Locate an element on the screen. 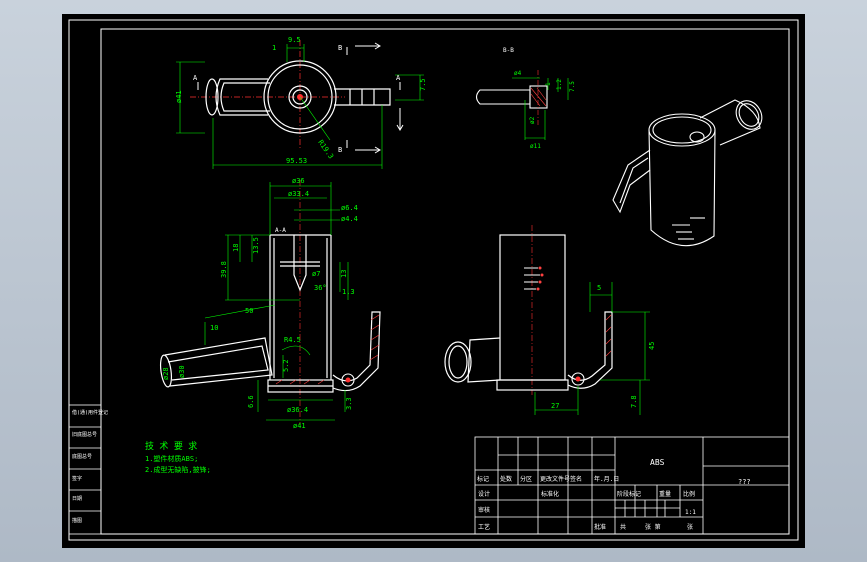 The width and height of the screenshot is (867, 562). section-aa-title: A-A is located at coordinates (280, 230).